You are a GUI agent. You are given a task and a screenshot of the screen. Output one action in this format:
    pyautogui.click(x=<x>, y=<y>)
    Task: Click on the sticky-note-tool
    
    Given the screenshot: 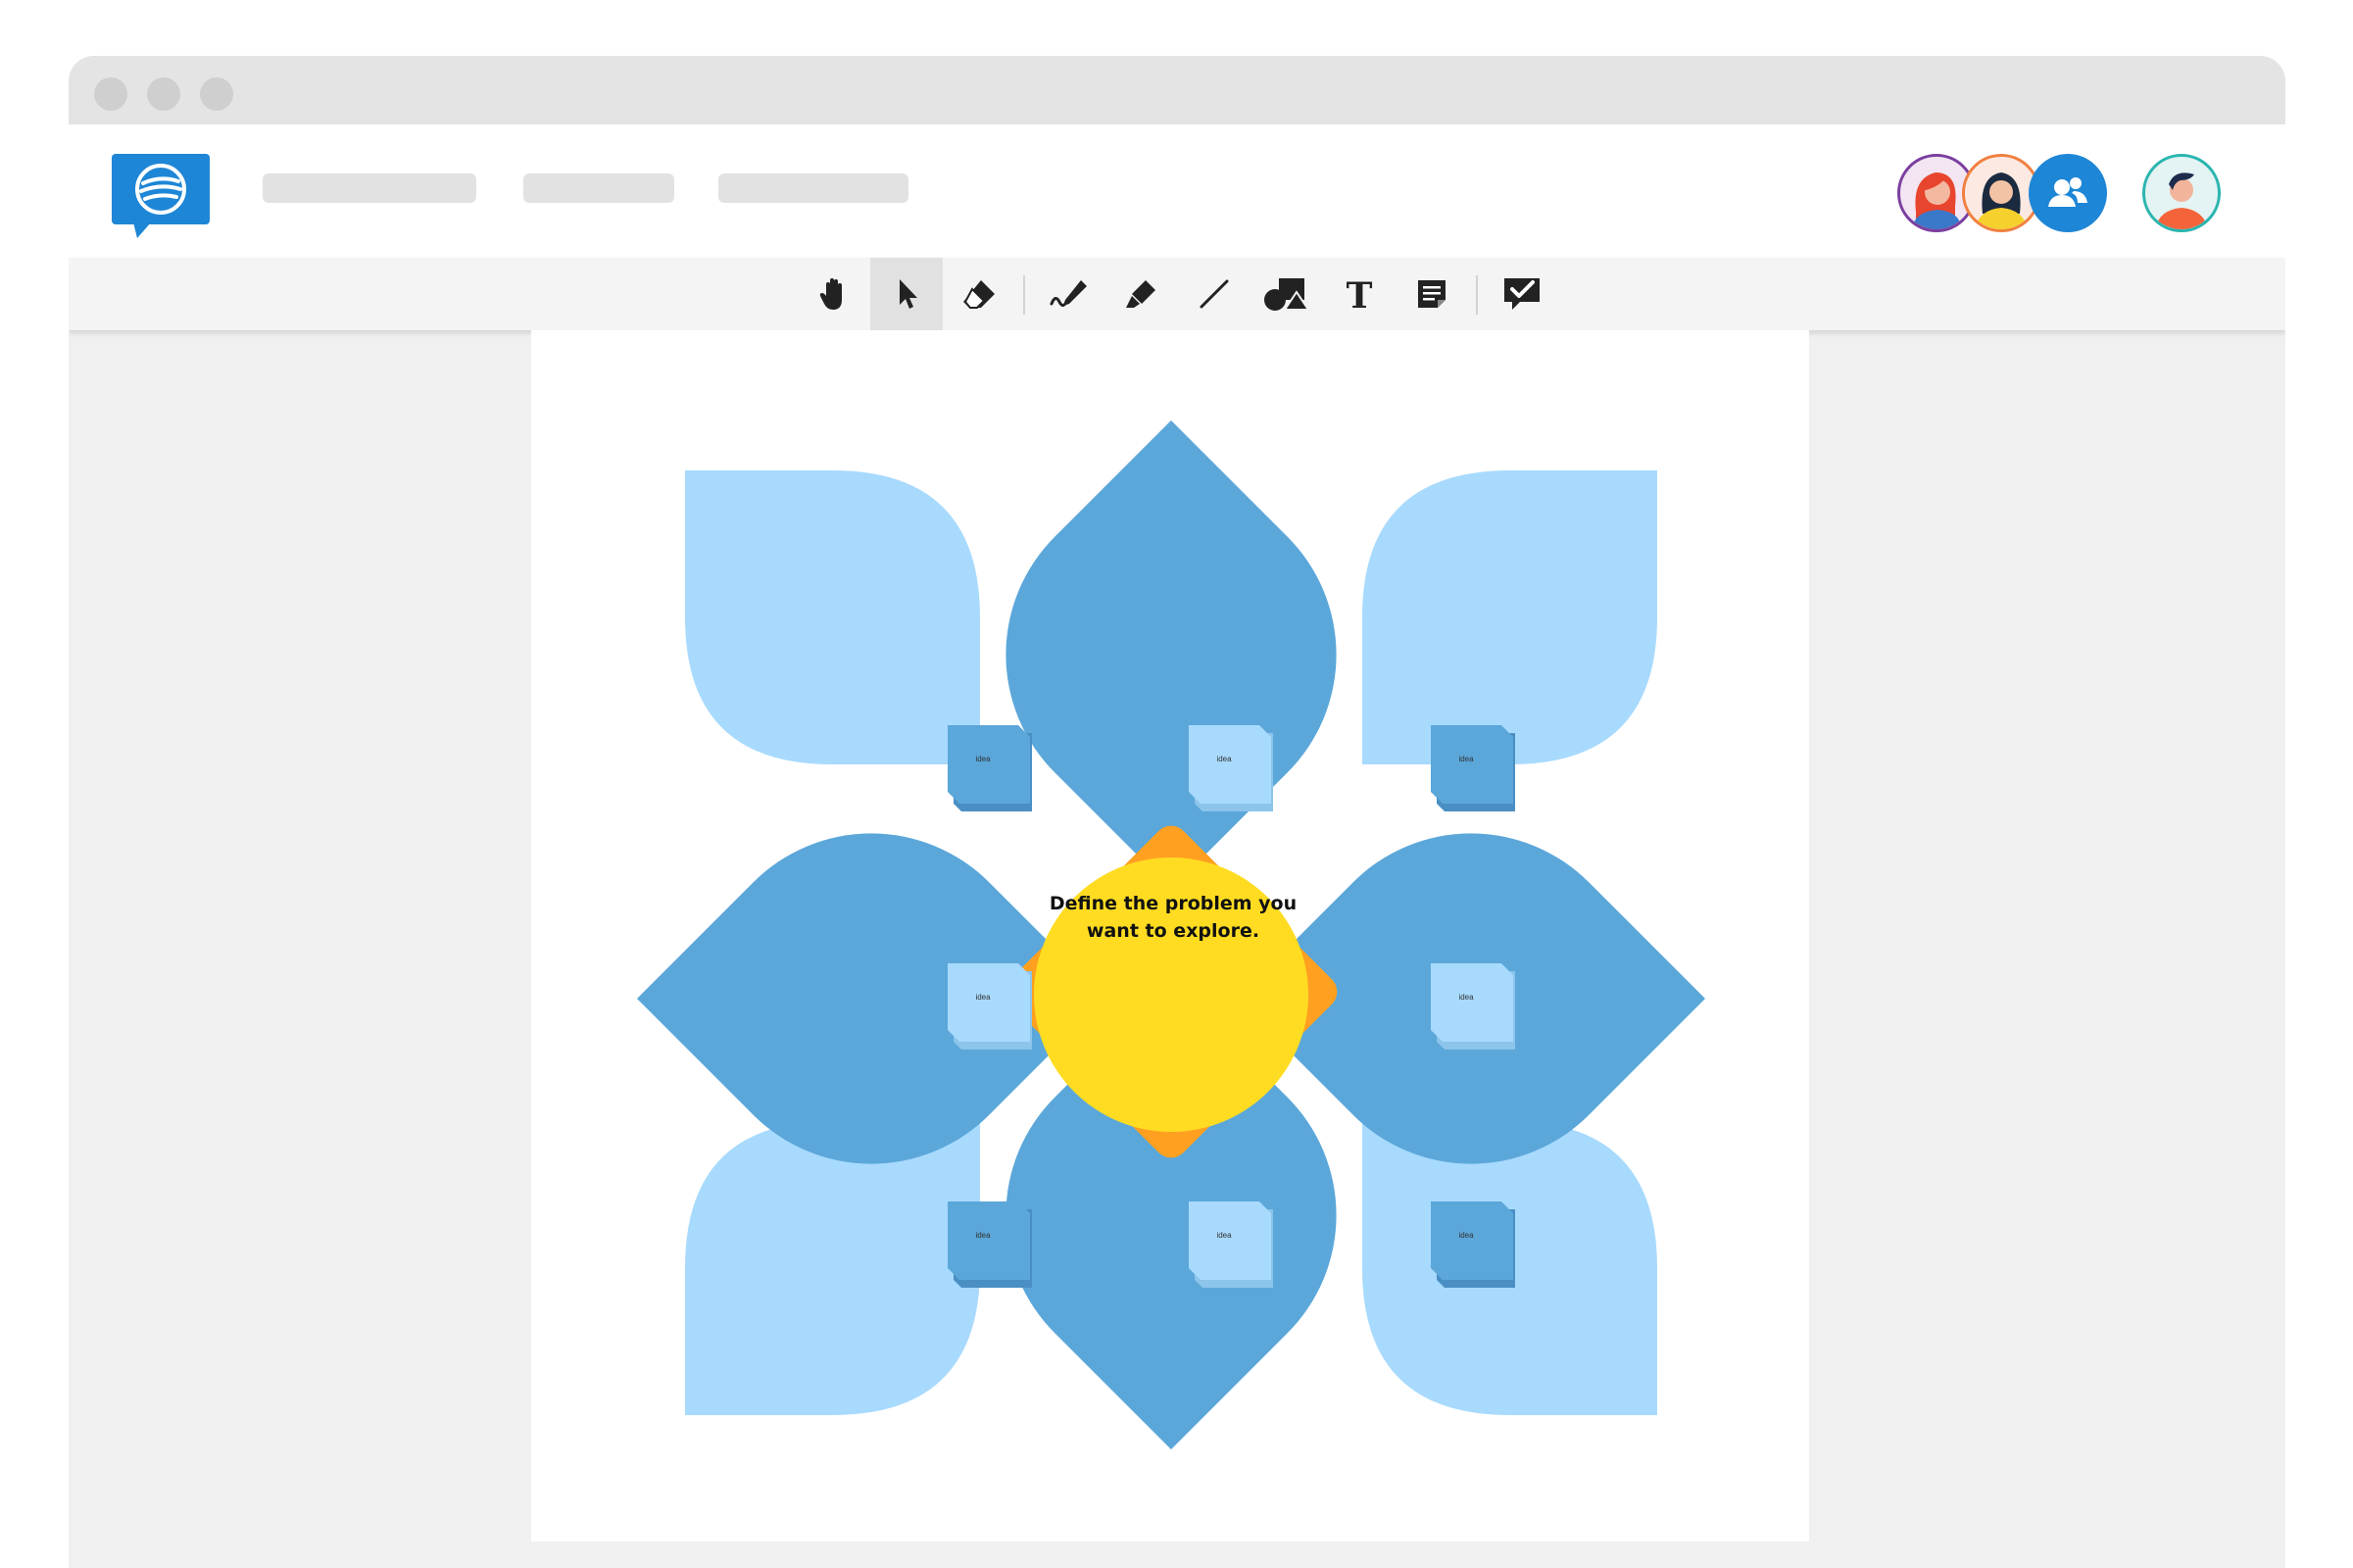 What is the action you would take?
    pyautogui.click(x=1432, y=294)
    